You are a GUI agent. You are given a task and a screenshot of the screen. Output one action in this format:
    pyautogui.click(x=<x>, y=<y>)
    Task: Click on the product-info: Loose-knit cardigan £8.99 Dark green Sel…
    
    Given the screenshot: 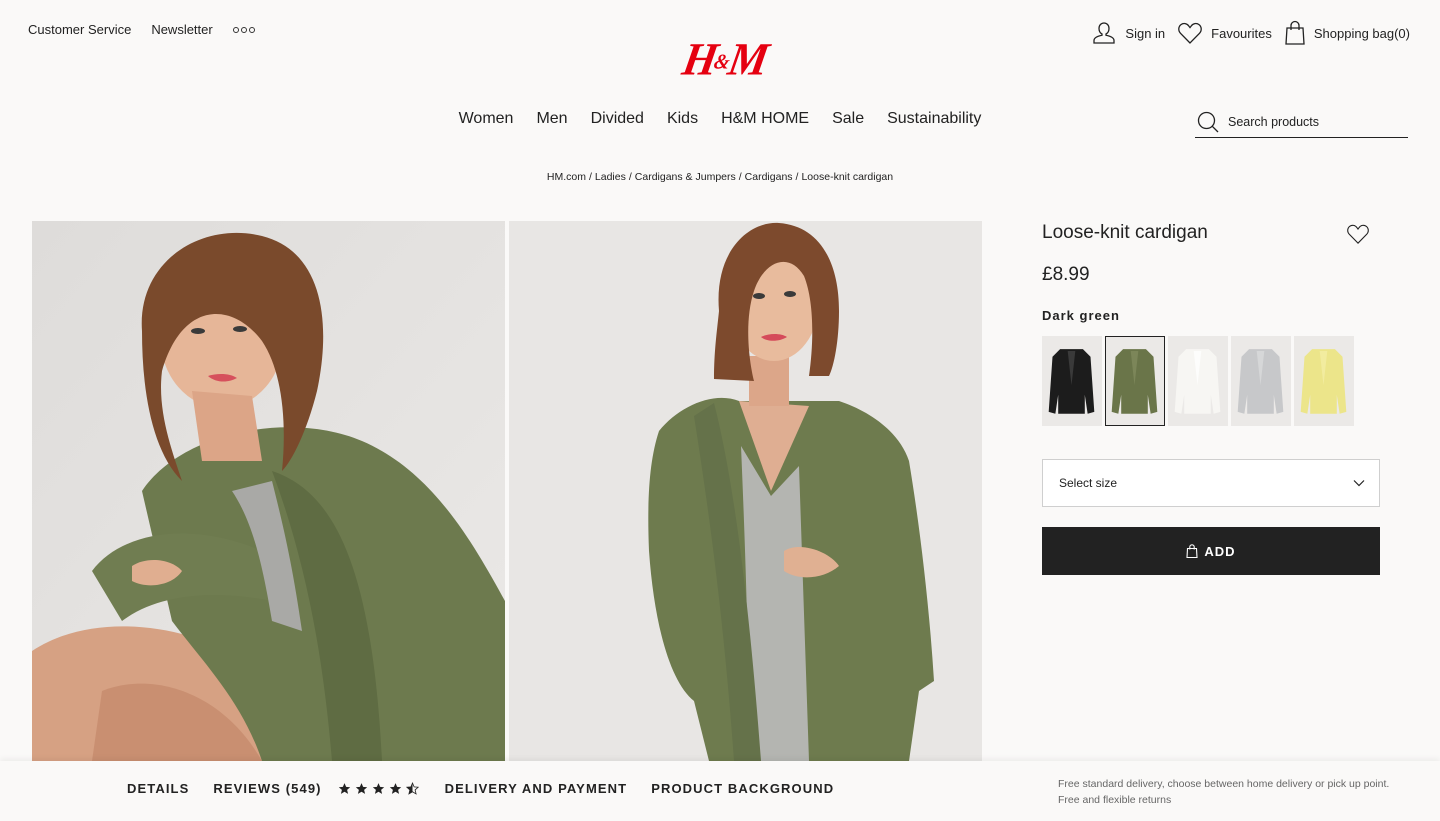 What is the action you would take?
    pyautogui.click(x=1211, y=397)
    